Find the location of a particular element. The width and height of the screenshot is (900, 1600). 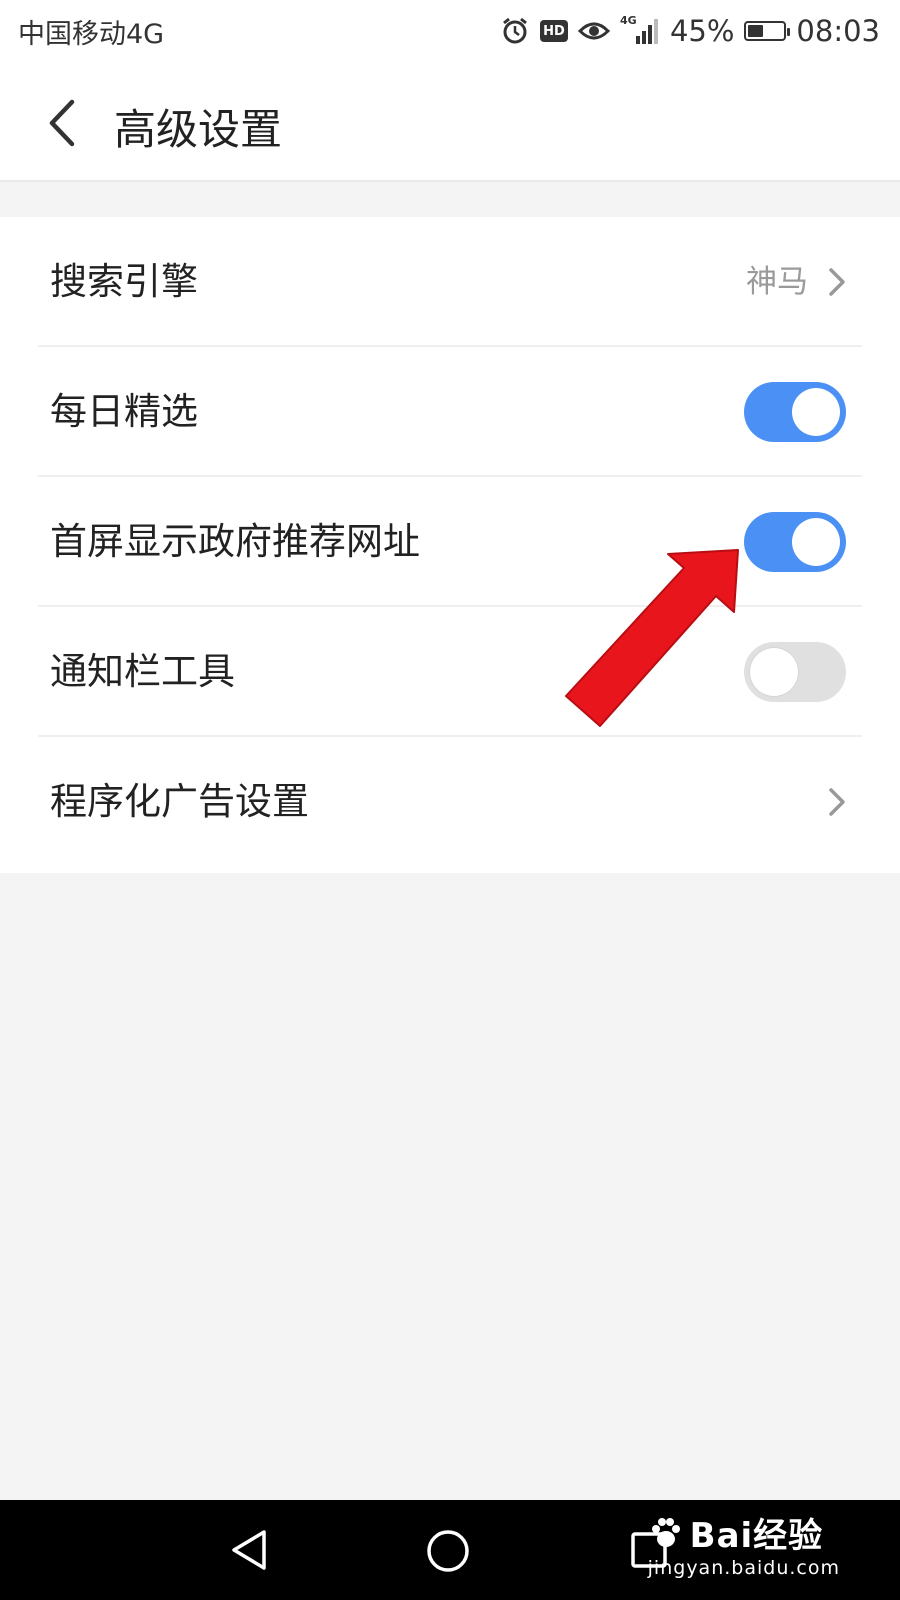

status-icons: HD 4G 45% 08:03 is located at coordinates (690, 31).